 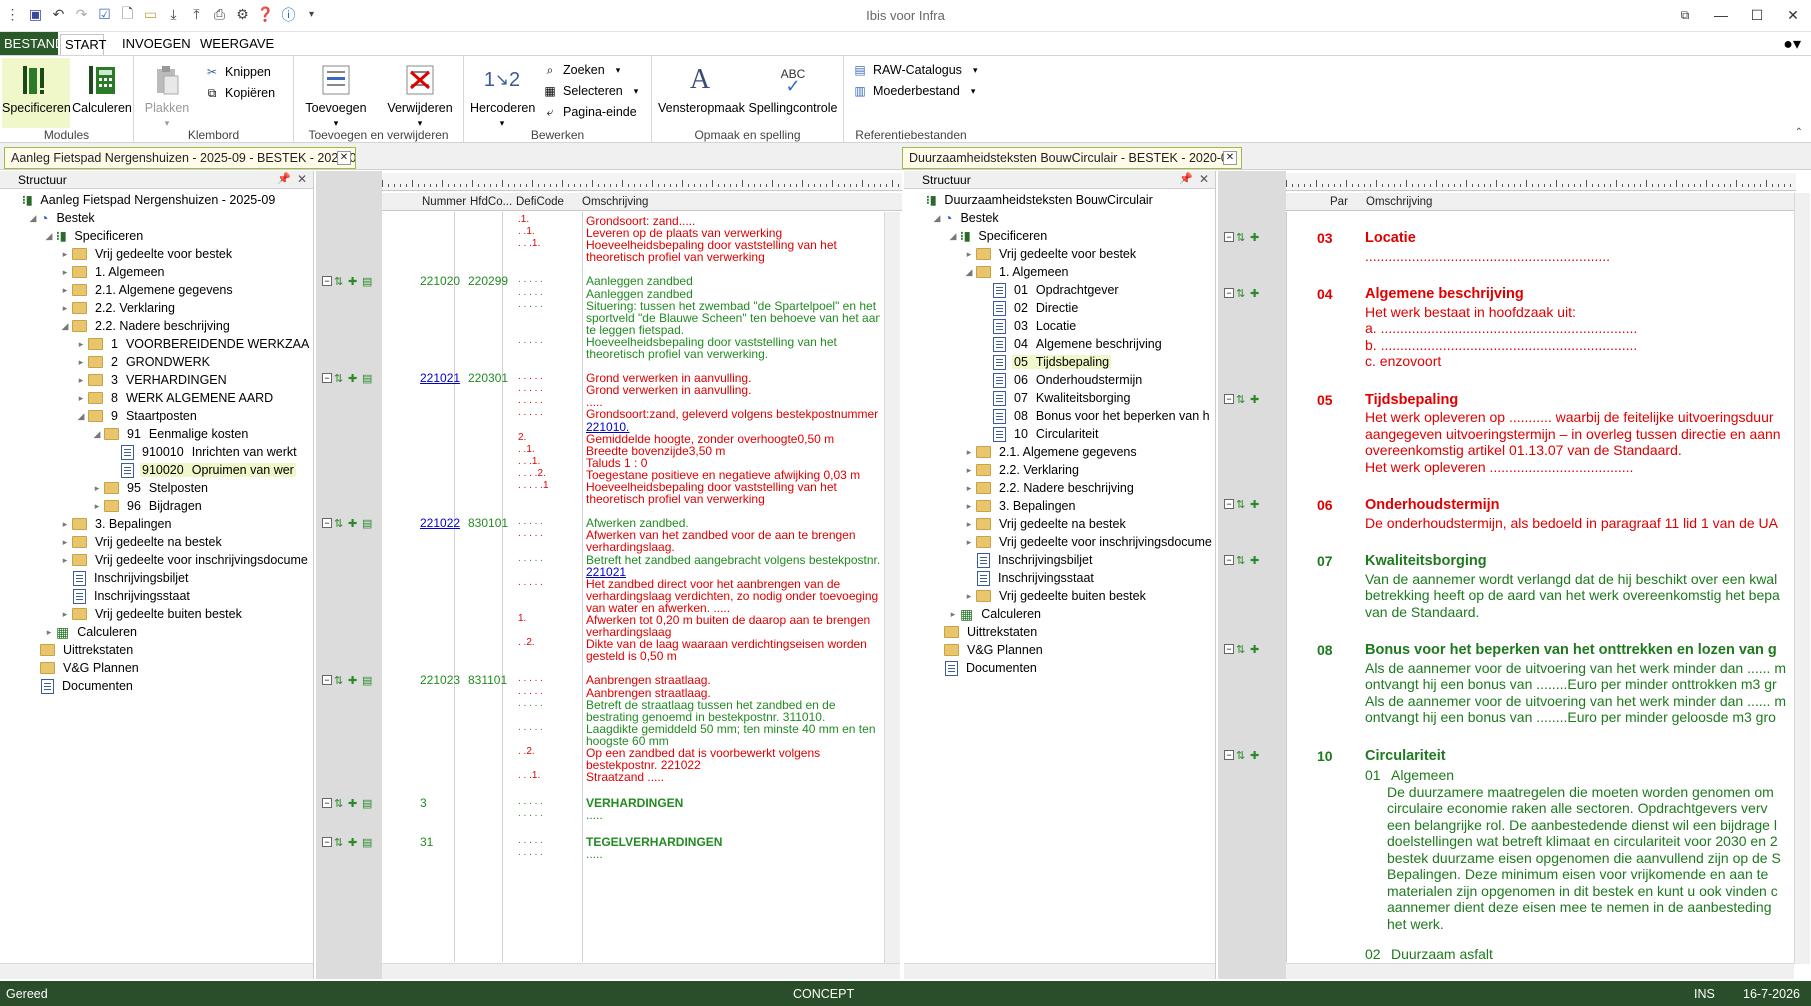 What do you see at coordinates (1059, 971) in the screenshot?
I see `horizontal-scrollbar` at bounding box center [1059, 971].